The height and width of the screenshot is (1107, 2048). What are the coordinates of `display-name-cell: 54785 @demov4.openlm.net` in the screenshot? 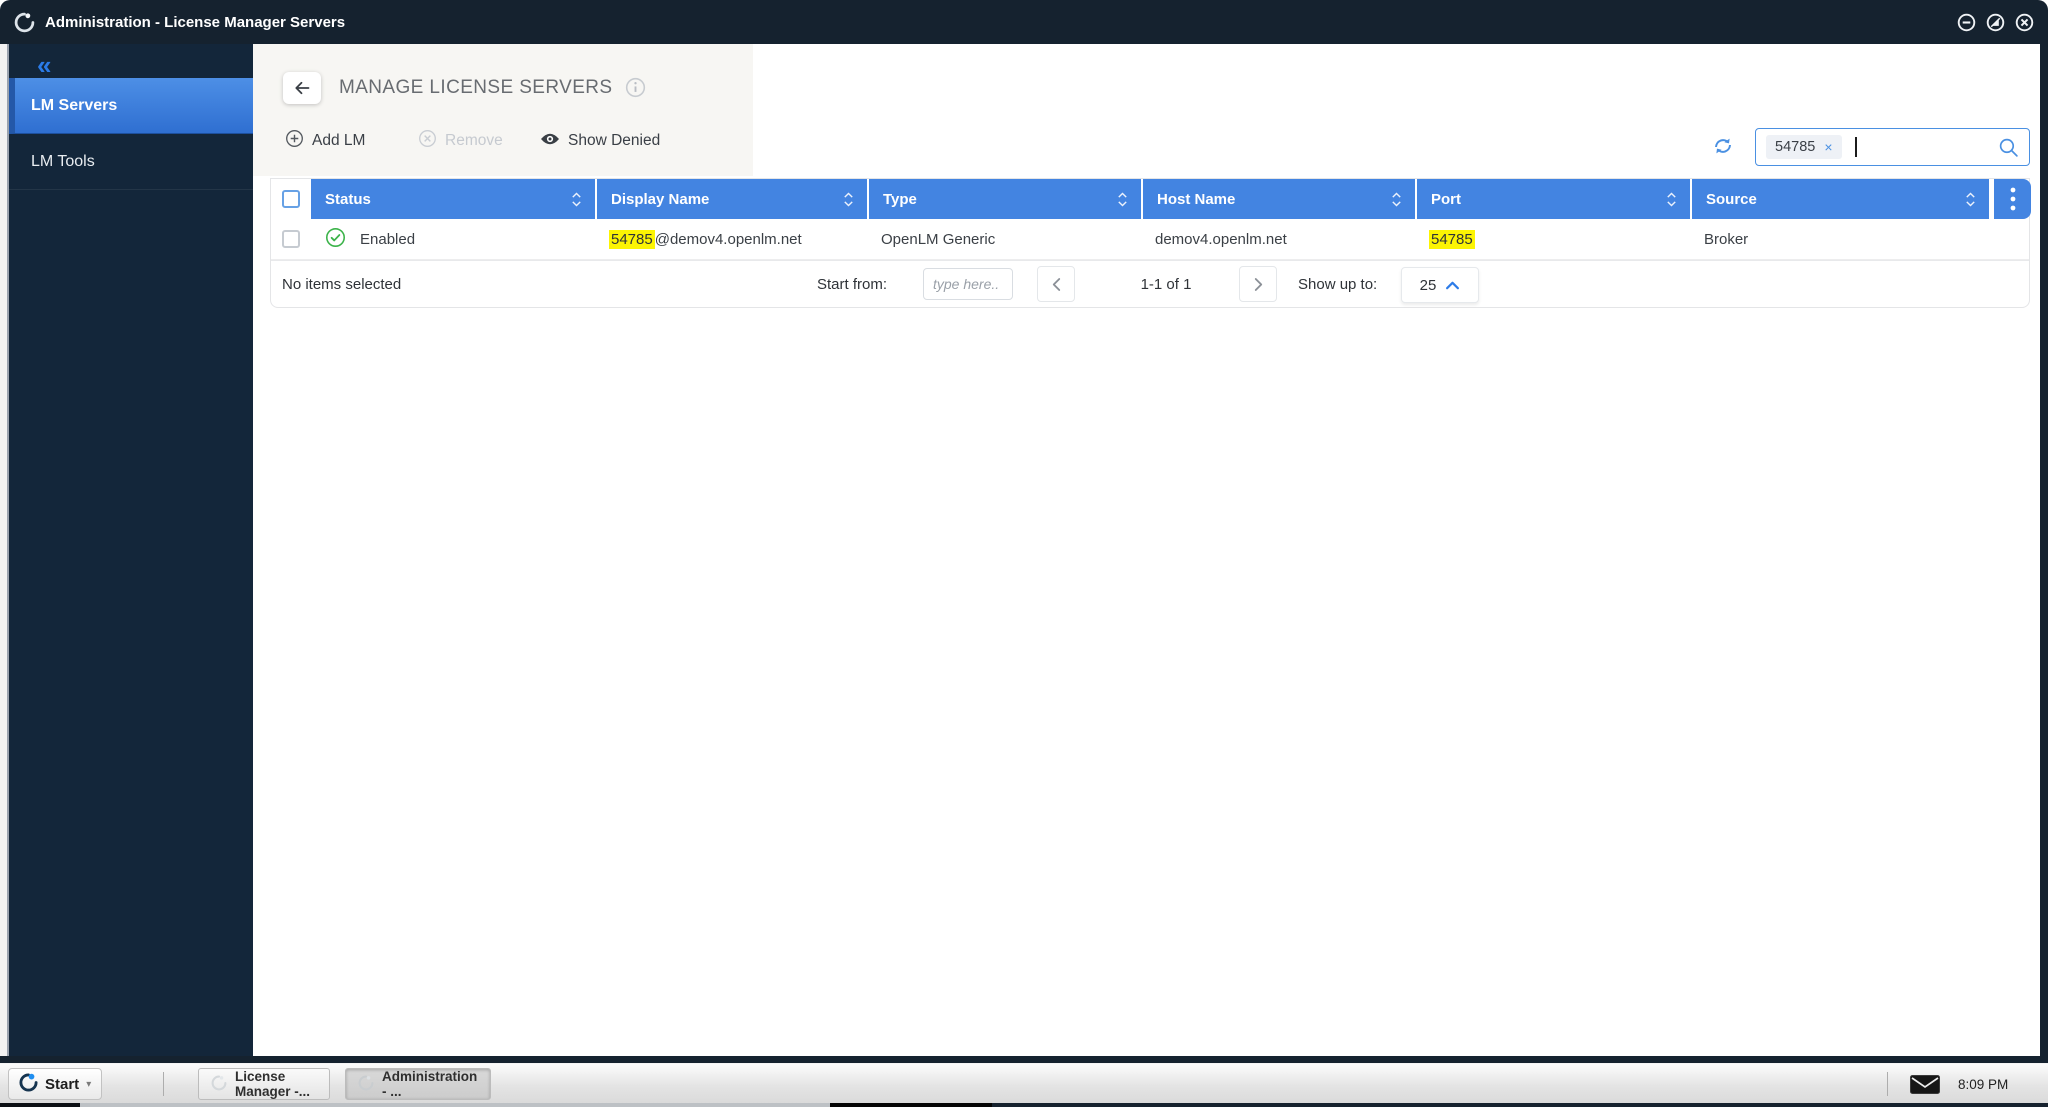 It's located at (731, 239).